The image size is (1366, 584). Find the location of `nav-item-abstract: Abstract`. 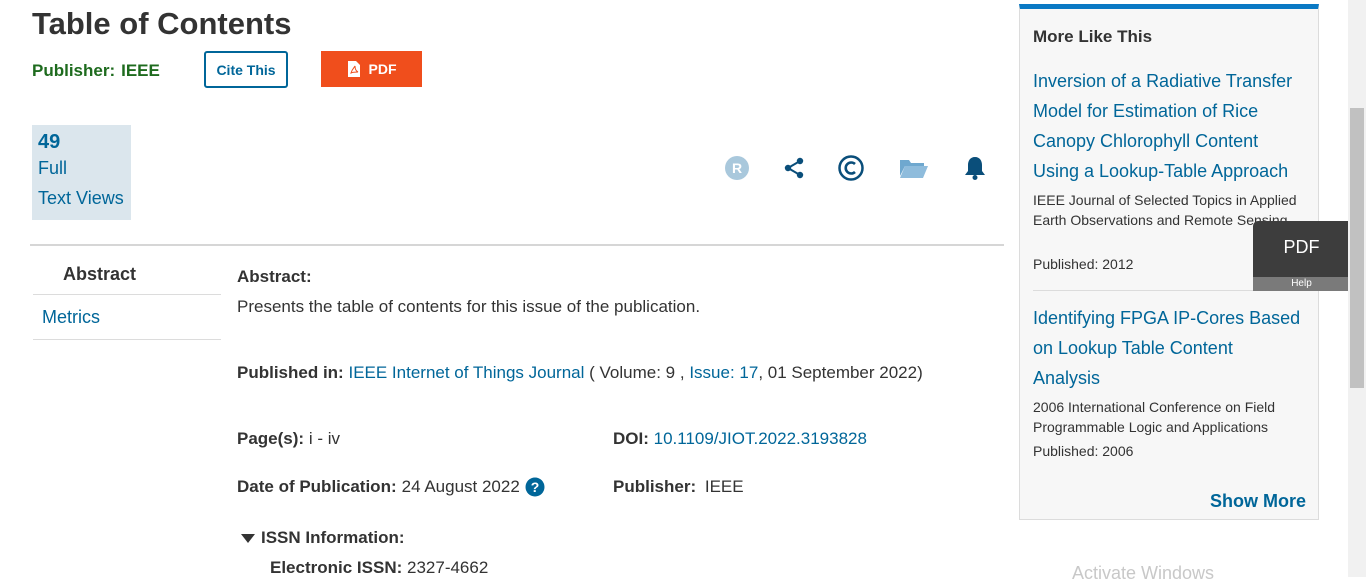

nav-item-abstract: Abstract is located at coordinates (127, 274).